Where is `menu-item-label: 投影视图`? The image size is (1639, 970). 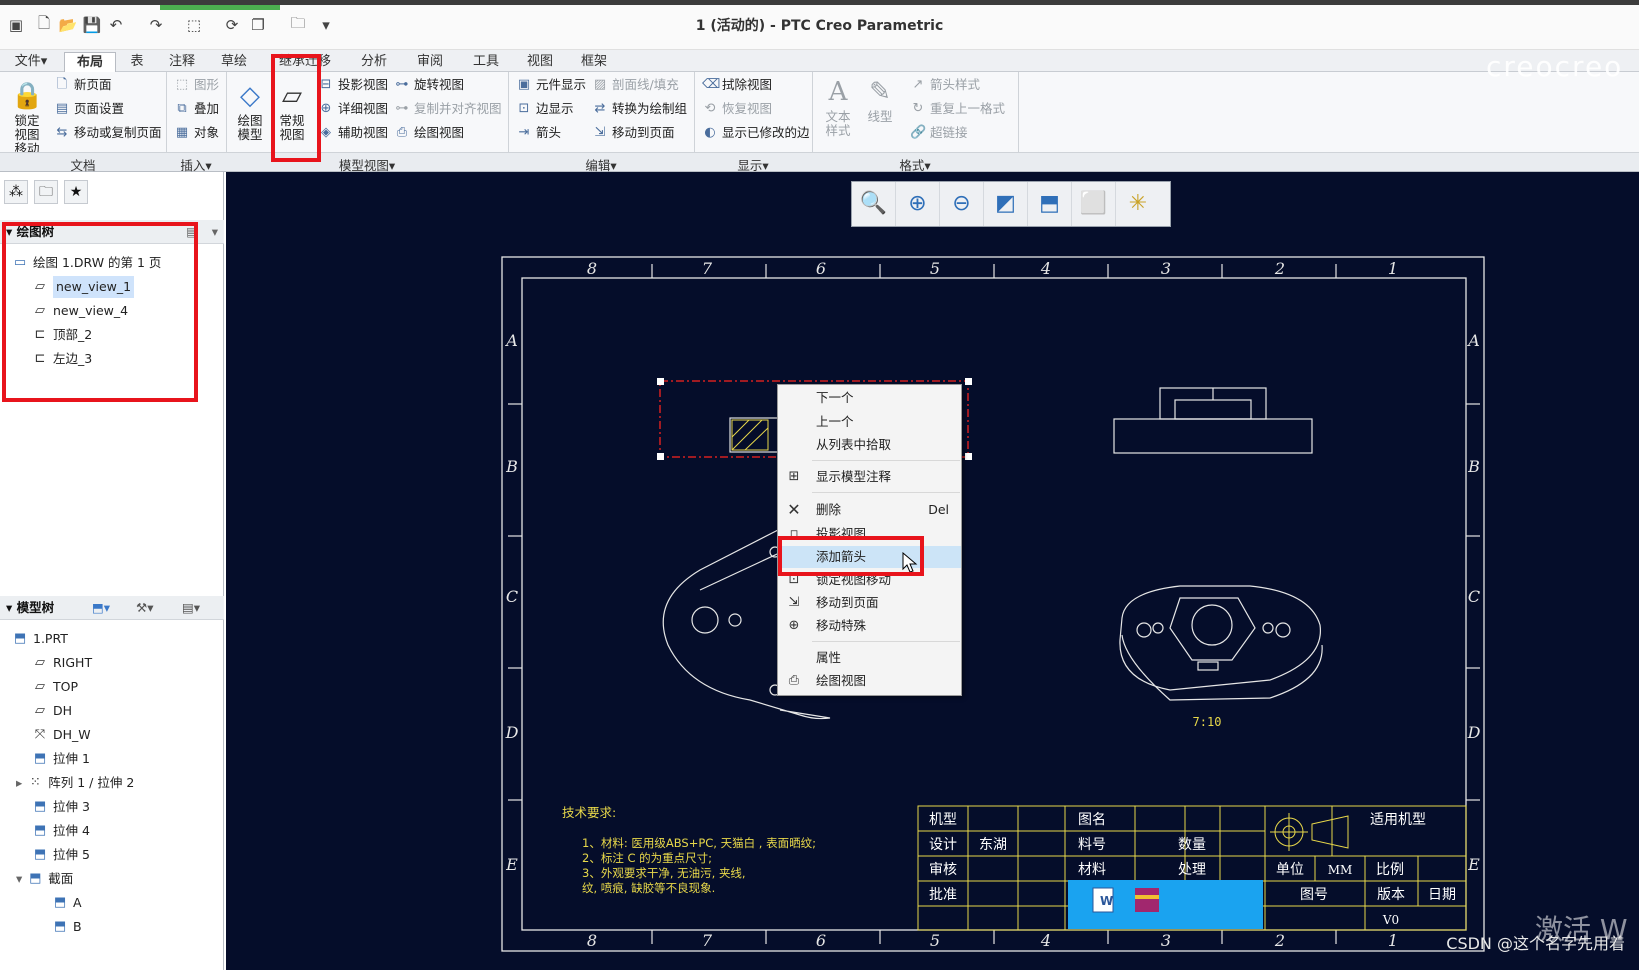
menu-item-label: 投影视图 is located at coordinates (841, 532).